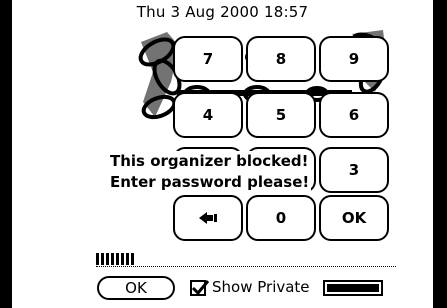 Image resolution: width=447 pixels, height=308 pixels. Describe the element at coordinates (261, 287) in the screenshot. I see `show-private-label: Show Private` at that location.